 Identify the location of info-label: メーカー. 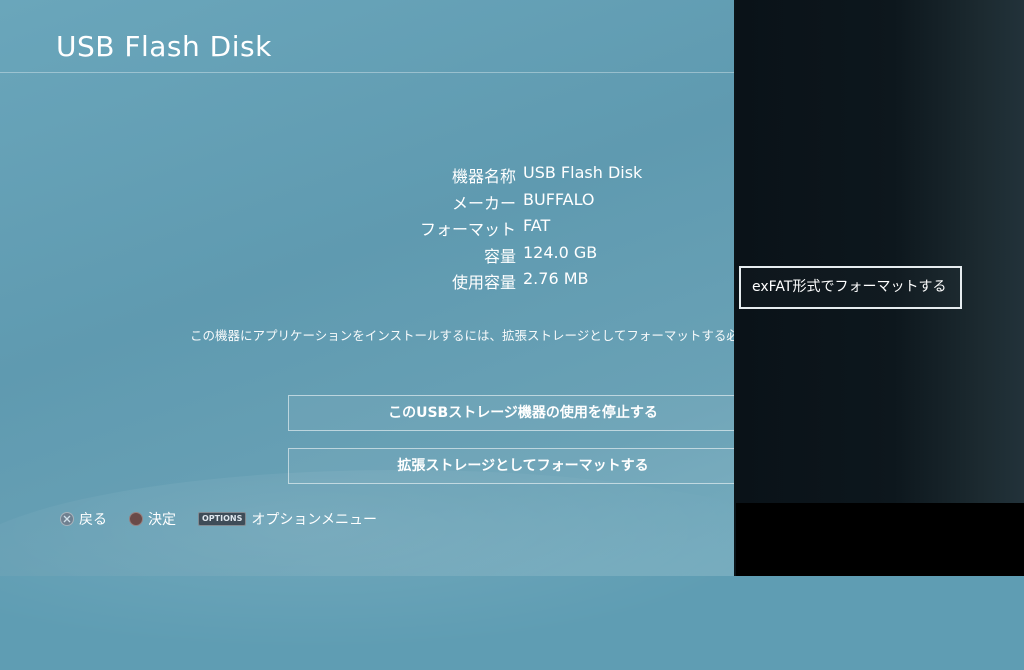
(483, 203).